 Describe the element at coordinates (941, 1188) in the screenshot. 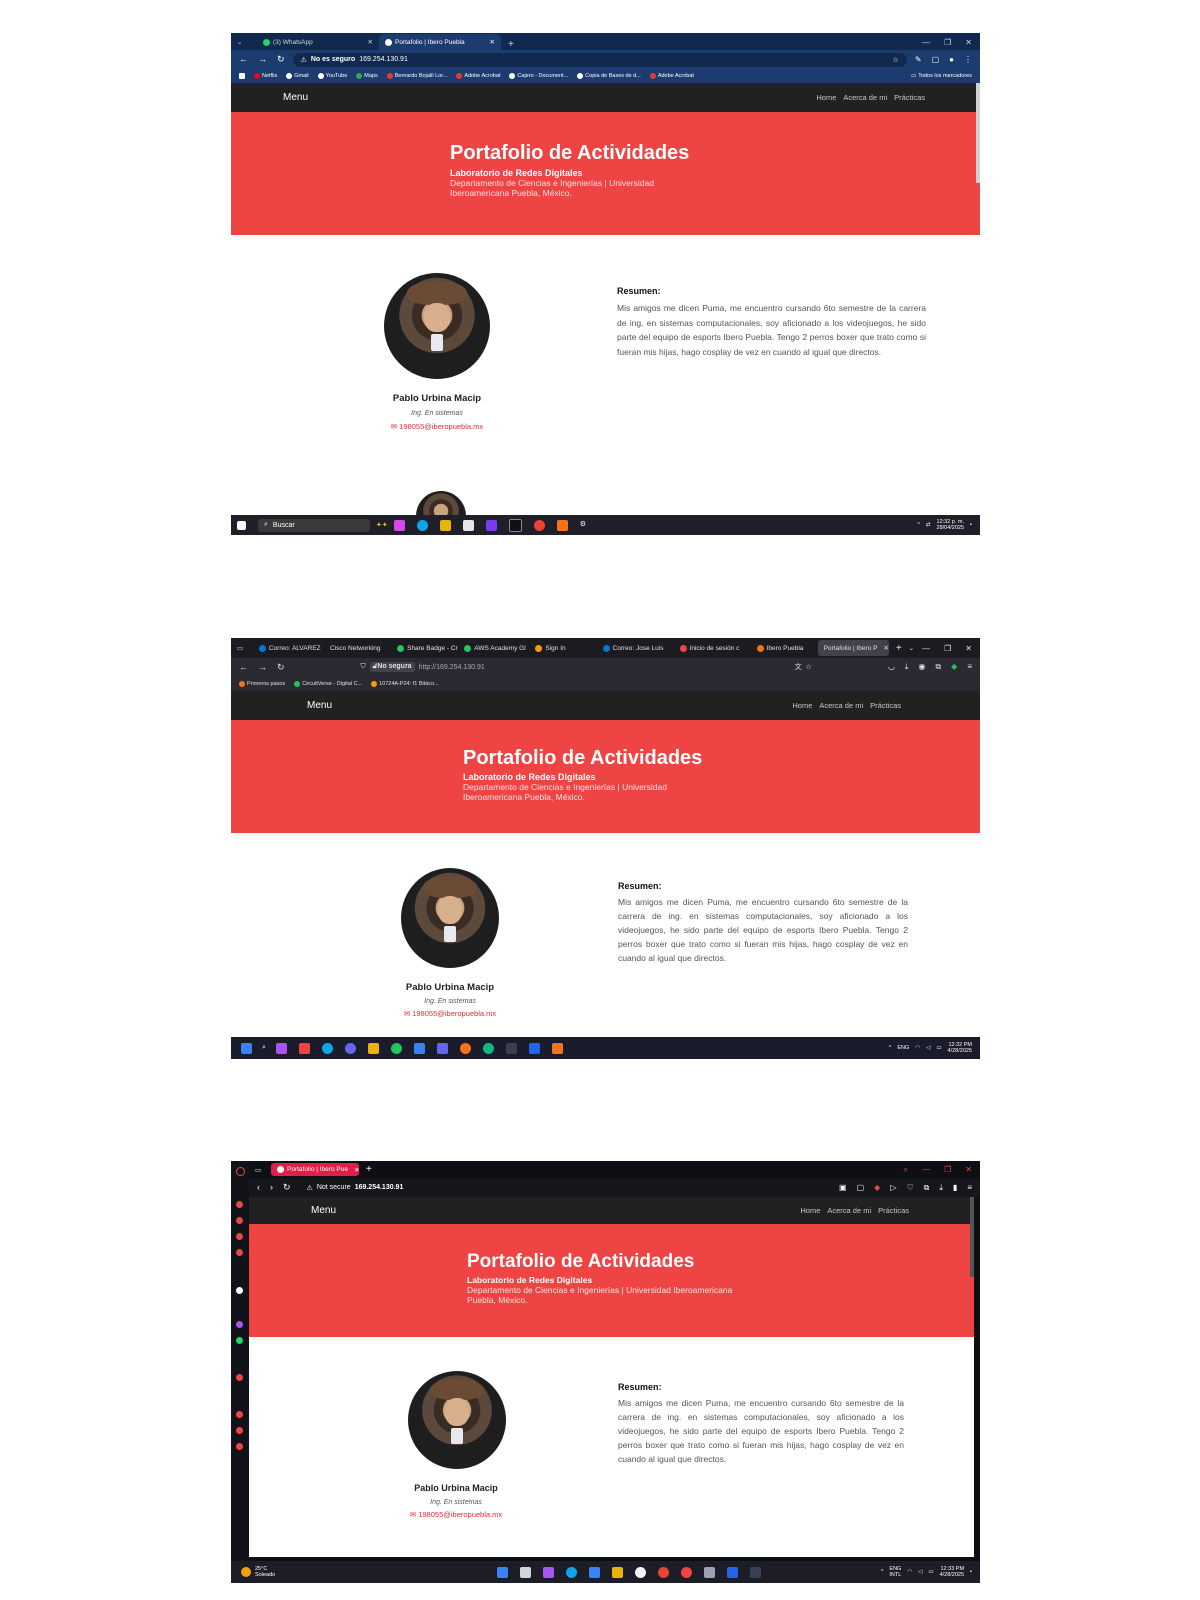

I see `download-icon: ⤓` at that location.